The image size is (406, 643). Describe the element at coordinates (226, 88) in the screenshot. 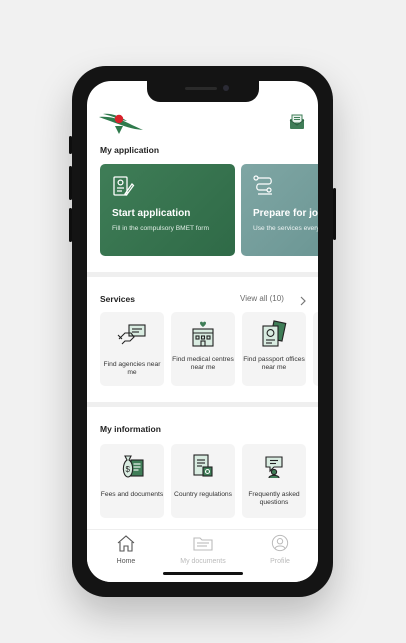

I see `front-camera` at that location.